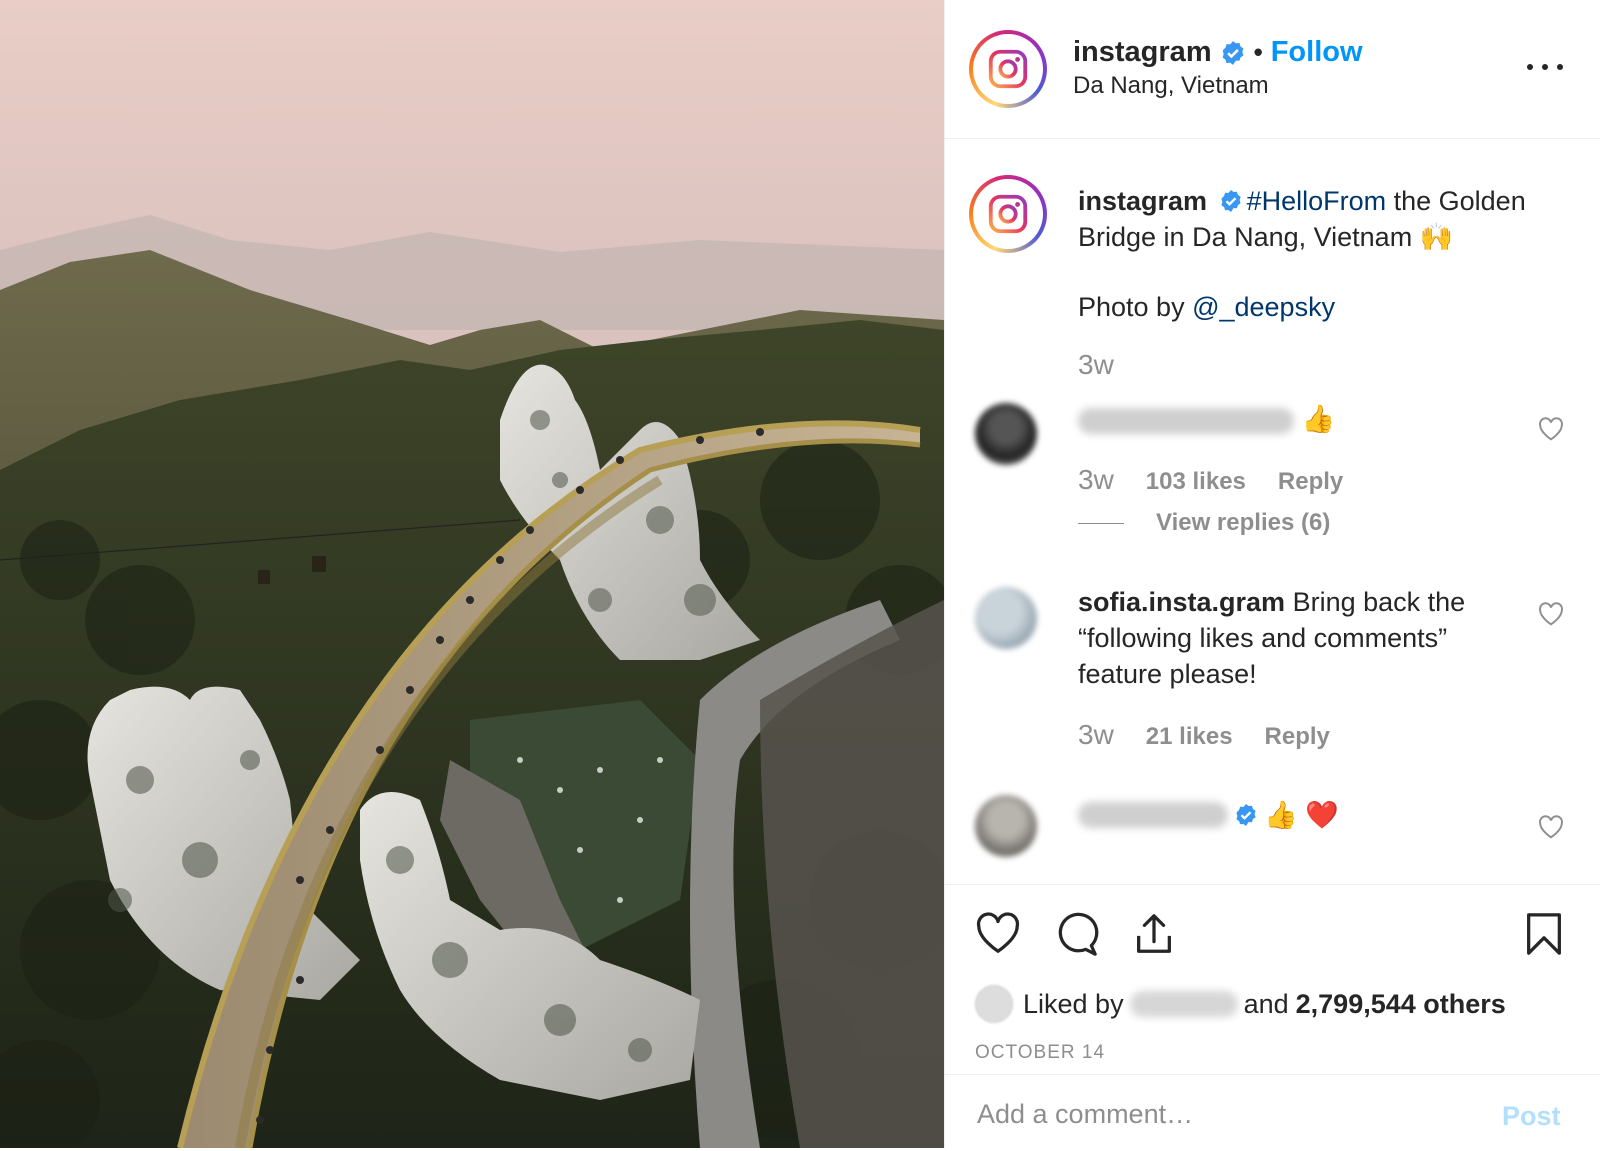 Image resolution: width=1600 pixels, height=1151 pixels. Describe the element at coordinates (1154, 934) in the screenshot. I see `share-icon` at that location.